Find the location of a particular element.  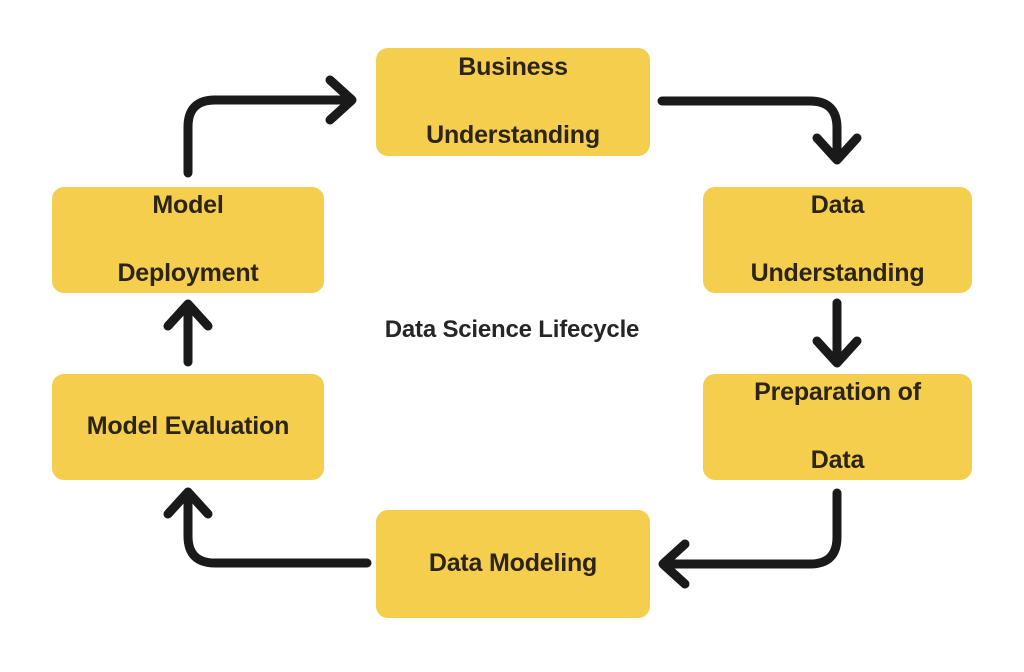

node-model-deployment: Model Deployment is located at coordinates (188, 240).